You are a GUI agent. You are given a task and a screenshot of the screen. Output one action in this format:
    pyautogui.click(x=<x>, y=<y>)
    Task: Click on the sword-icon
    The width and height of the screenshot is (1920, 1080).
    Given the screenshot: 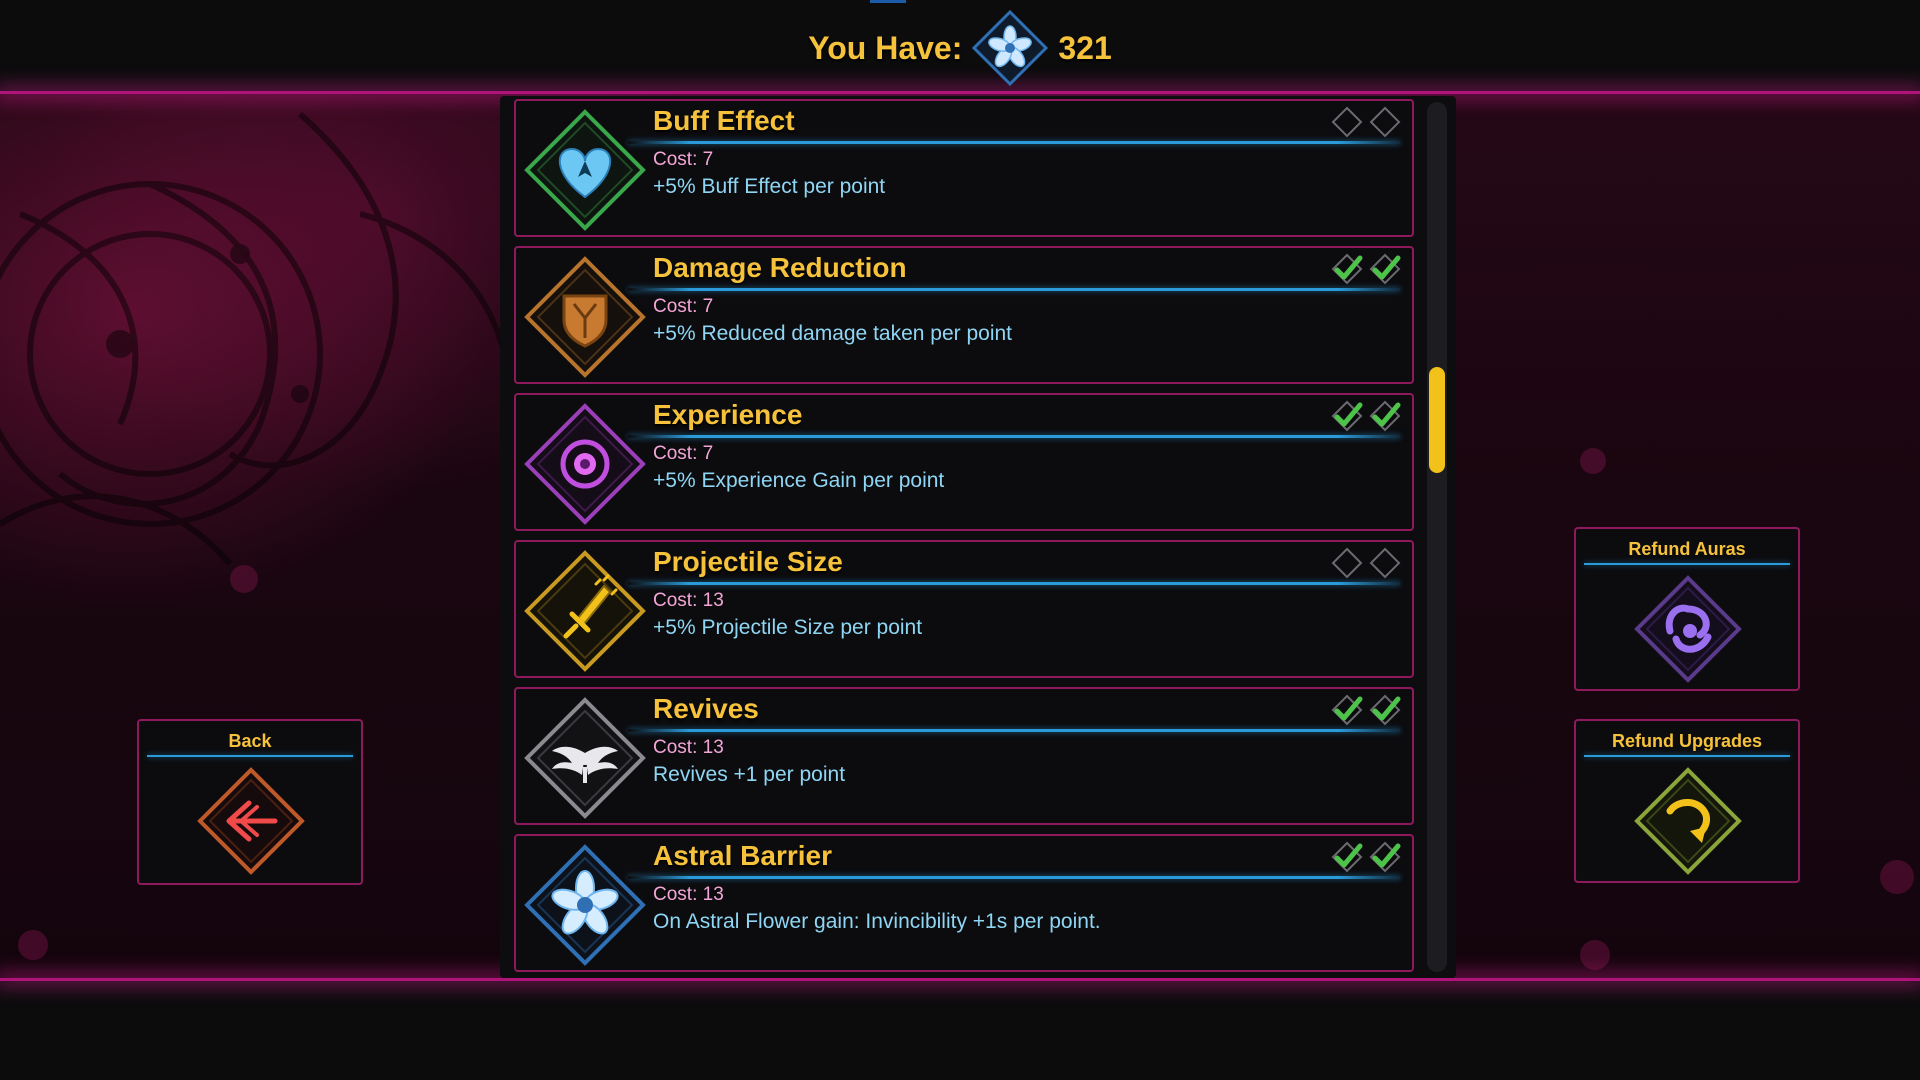 What is the action you would take?
    pyautogui.click(x=585, y=611)
    